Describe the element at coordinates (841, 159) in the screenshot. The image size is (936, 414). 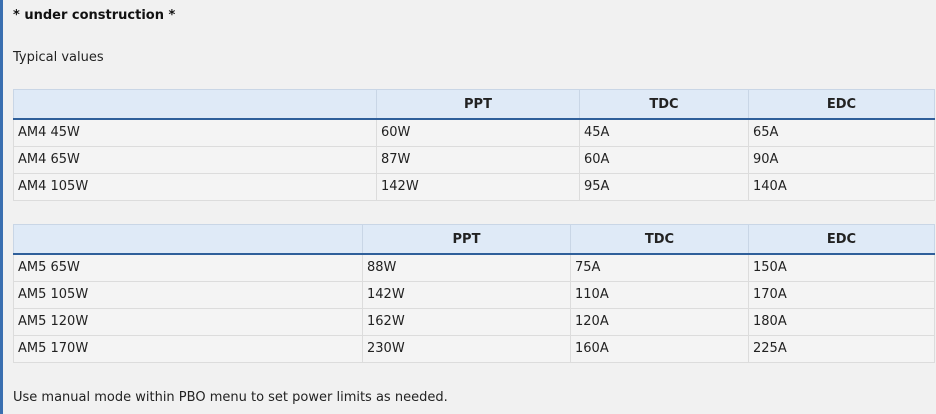
I see `edc-cell: 90A` at that location.